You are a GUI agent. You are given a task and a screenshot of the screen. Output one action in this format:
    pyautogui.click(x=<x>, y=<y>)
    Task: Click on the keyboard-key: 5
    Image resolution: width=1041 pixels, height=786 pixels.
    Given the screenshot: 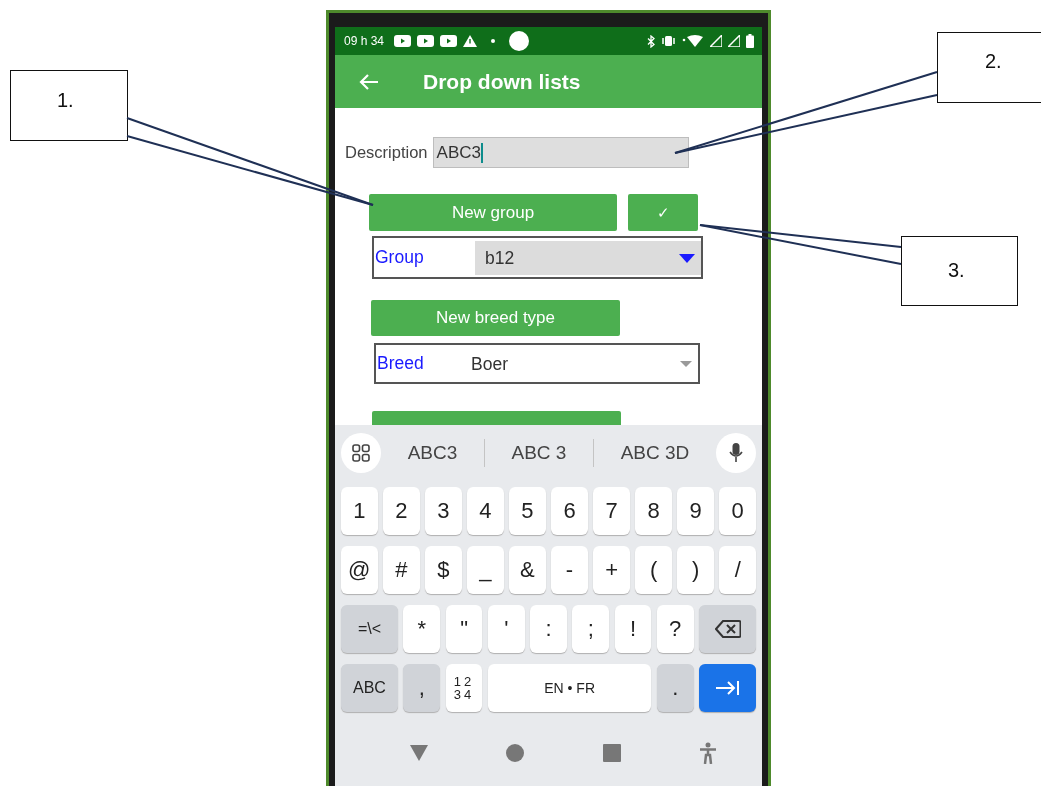 What is the action you would take?
    pyautogui.click(x=527, y=511)
    